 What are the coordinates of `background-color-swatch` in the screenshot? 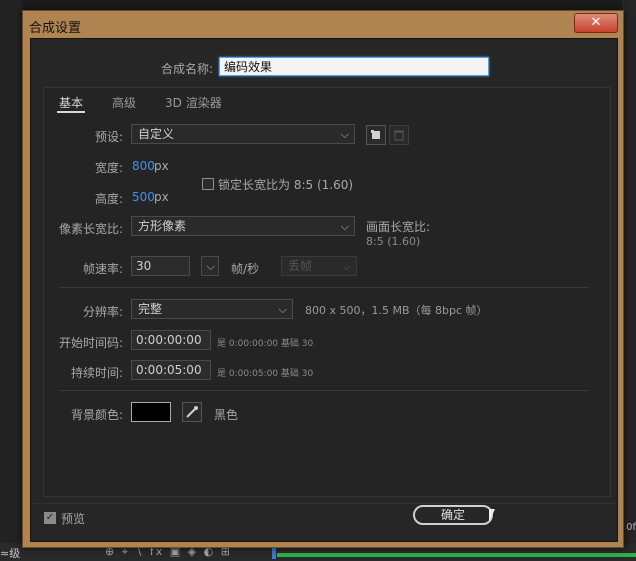 It's located at (151, 412).